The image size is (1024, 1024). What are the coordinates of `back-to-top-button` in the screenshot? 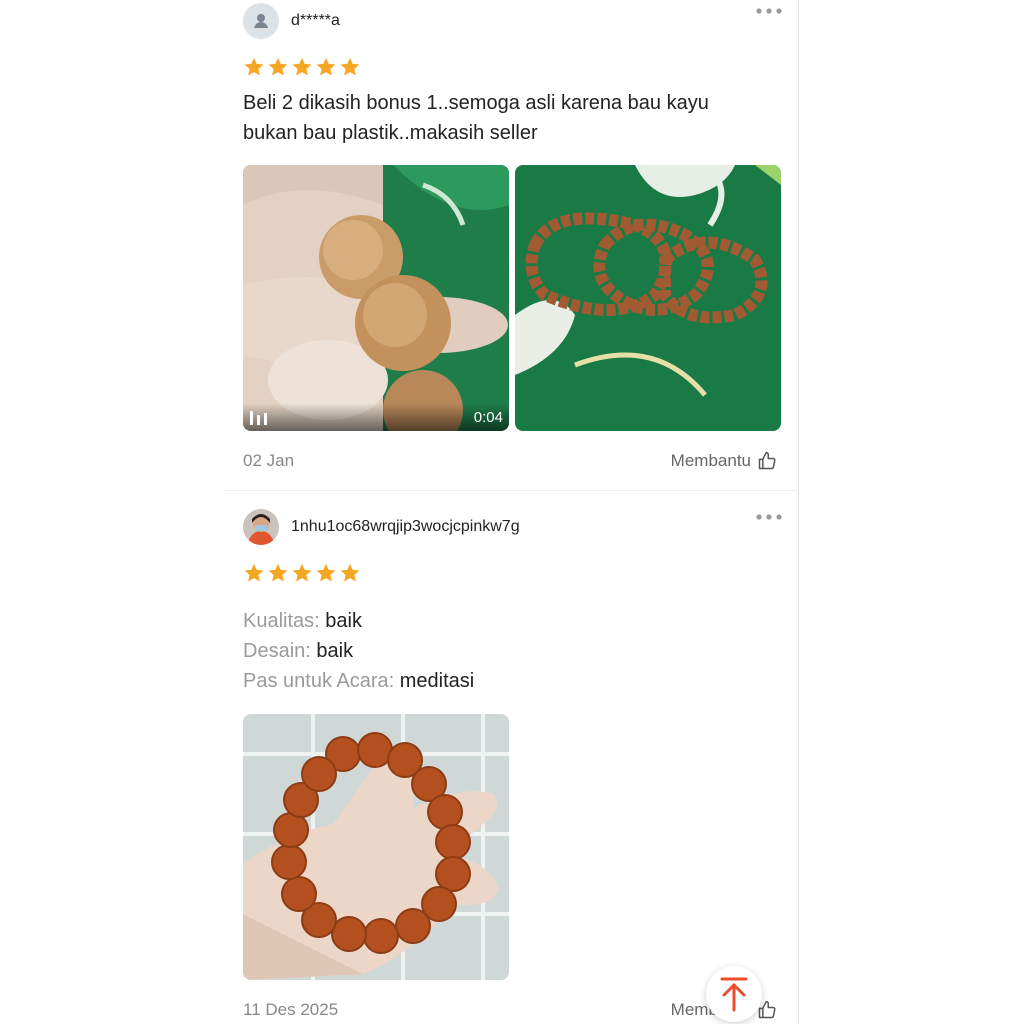 It's located at (734, 994).